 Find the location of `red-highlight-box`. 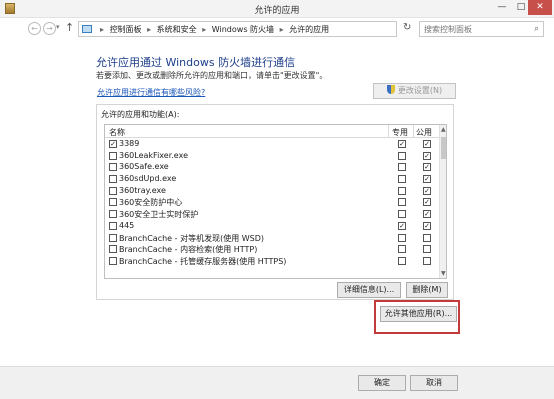

red-highlight-box is located at coordinates (417, 317).